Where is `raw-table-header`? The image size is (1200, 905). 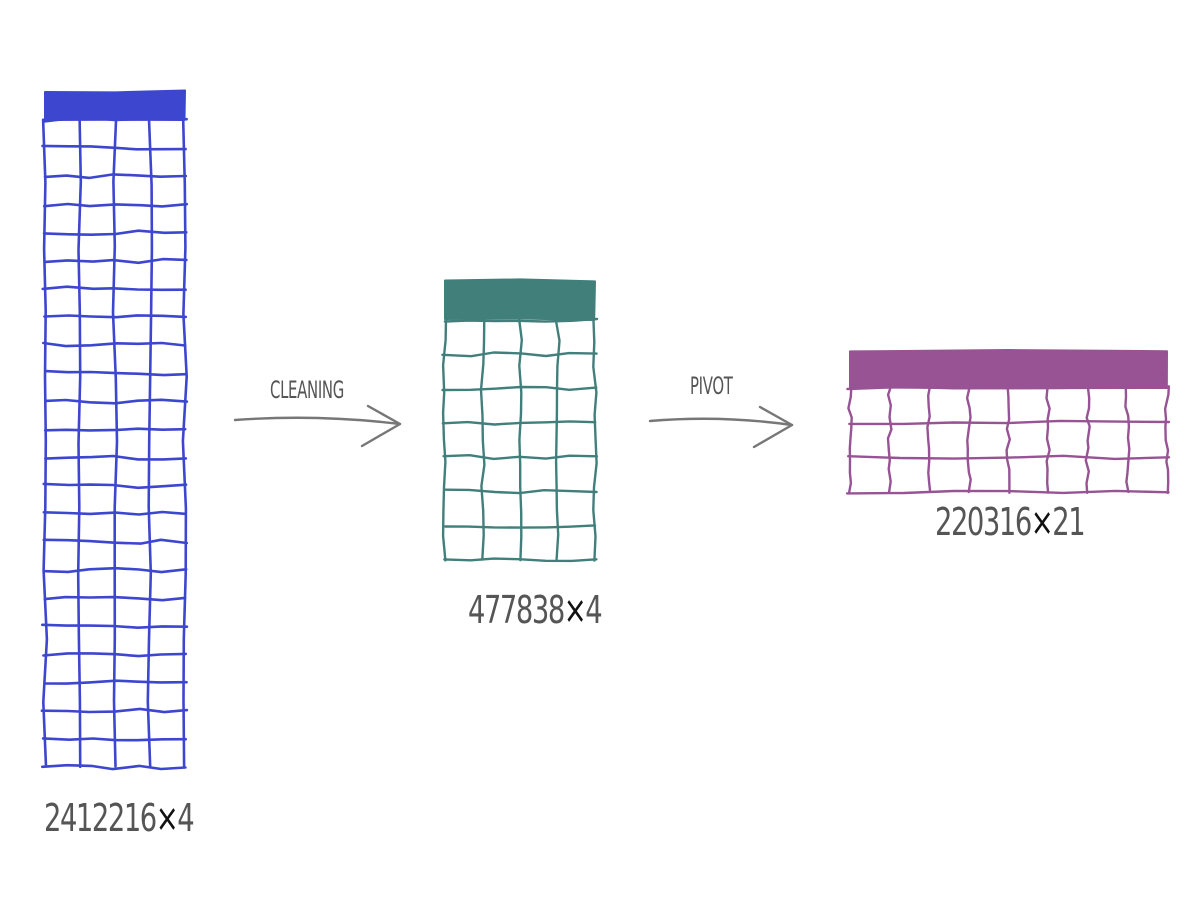 raw-table-header is located at coordinates (115, 105).